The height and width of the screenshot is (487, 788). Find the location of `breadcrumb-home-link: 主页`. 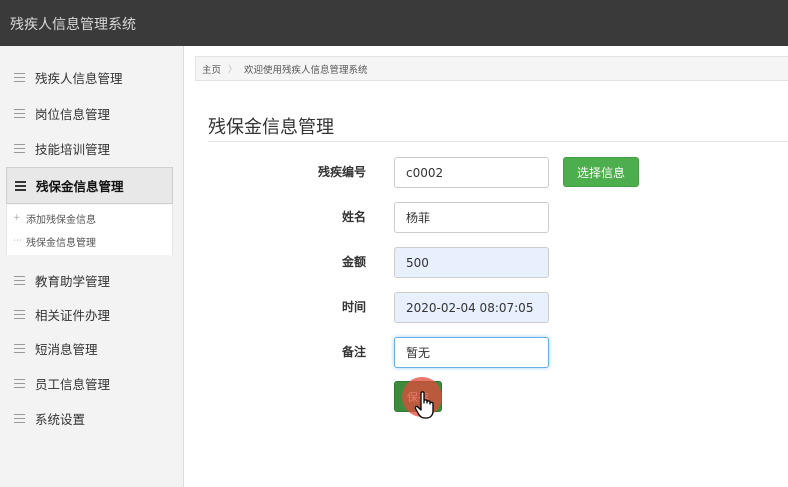

breadcrumb-home-link: 主页 is located at coordinates (211, 69).